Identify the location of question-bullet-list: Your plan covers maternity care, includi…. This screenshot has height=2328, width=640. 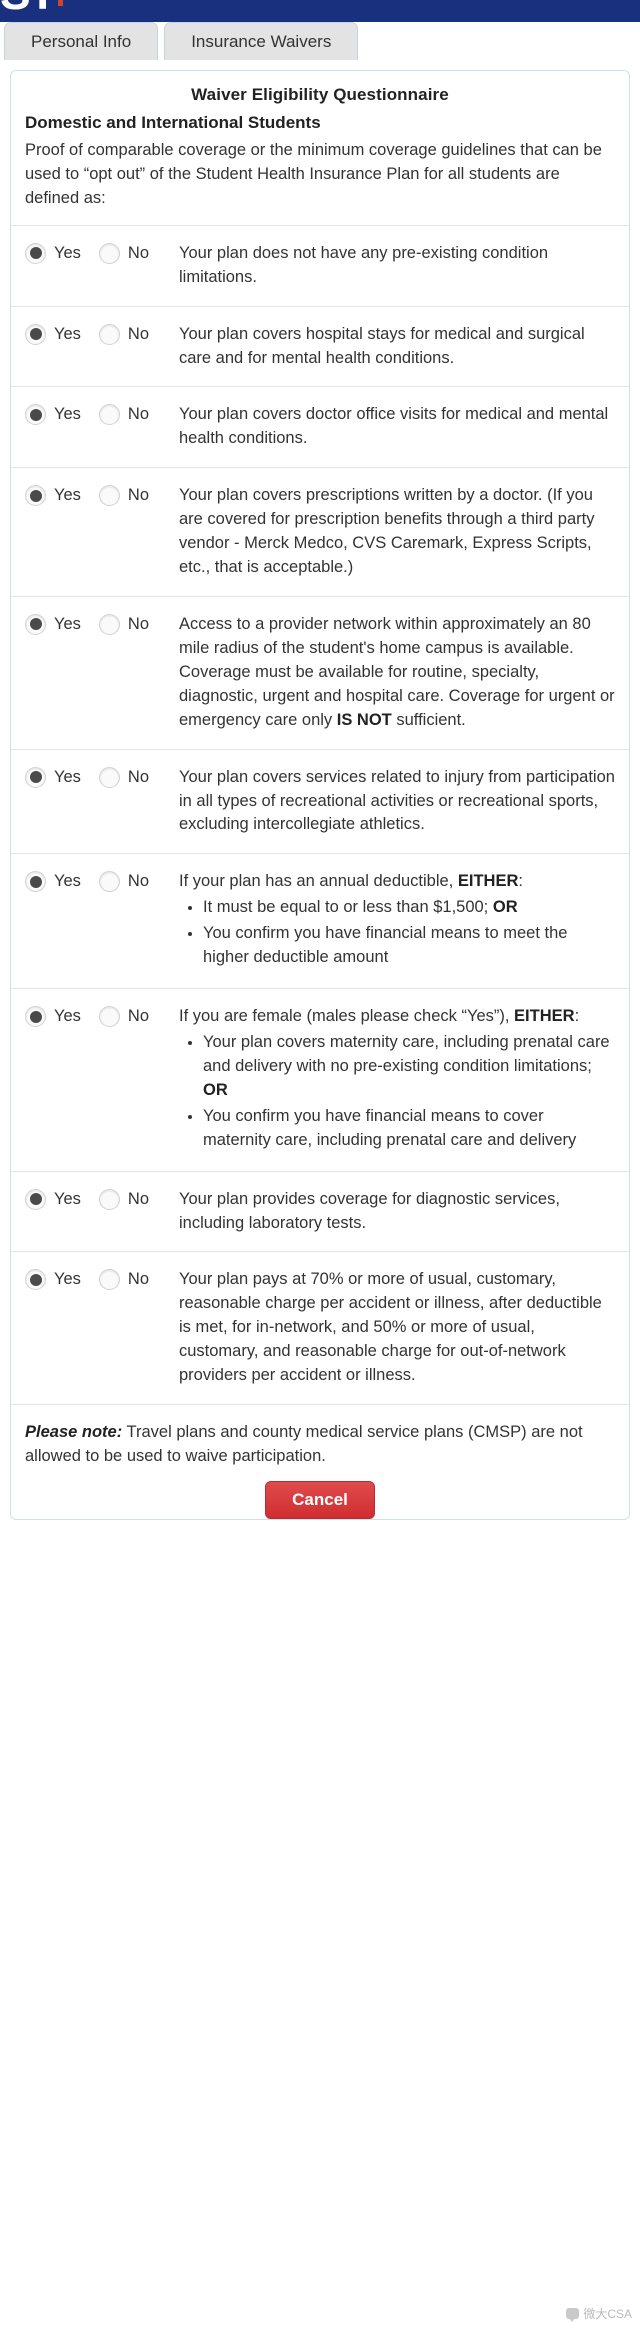
(397, 1092).